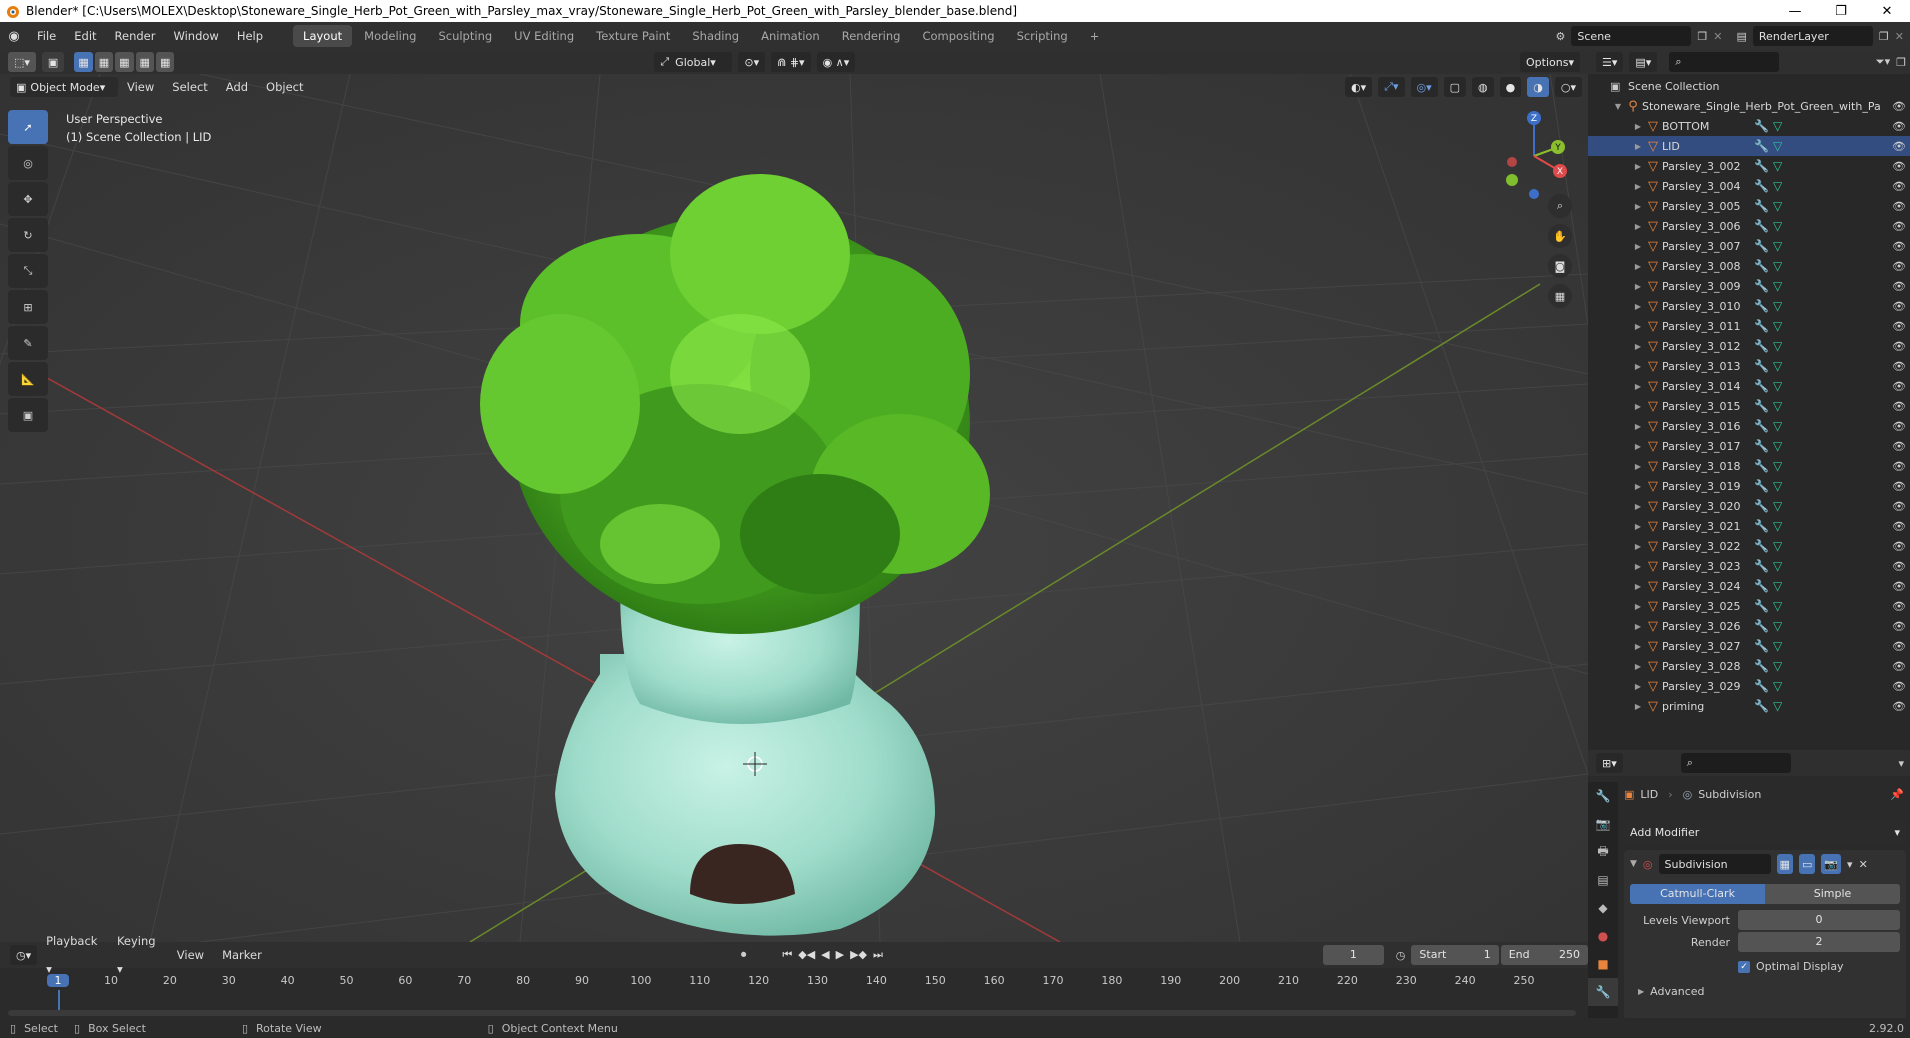  I want to click on modifier-menu-icon: ▾, so click(1850, 864).